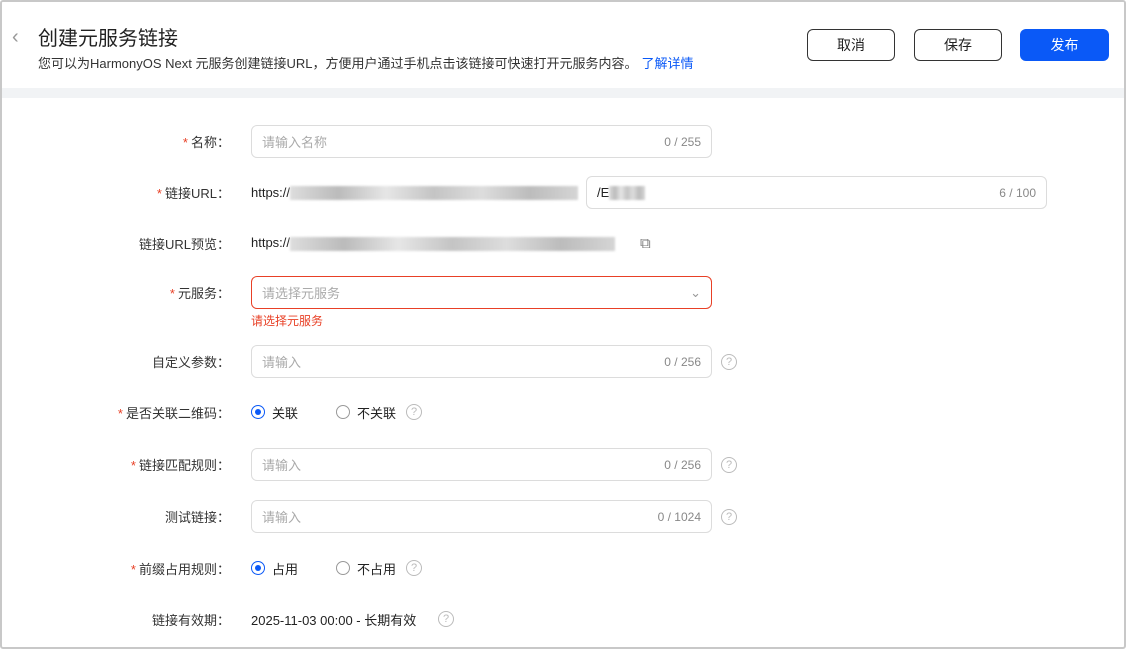  Describe the element at coordinates (287, 321) in the screenshot. I see `service-error: 请选择元服务` at that location.